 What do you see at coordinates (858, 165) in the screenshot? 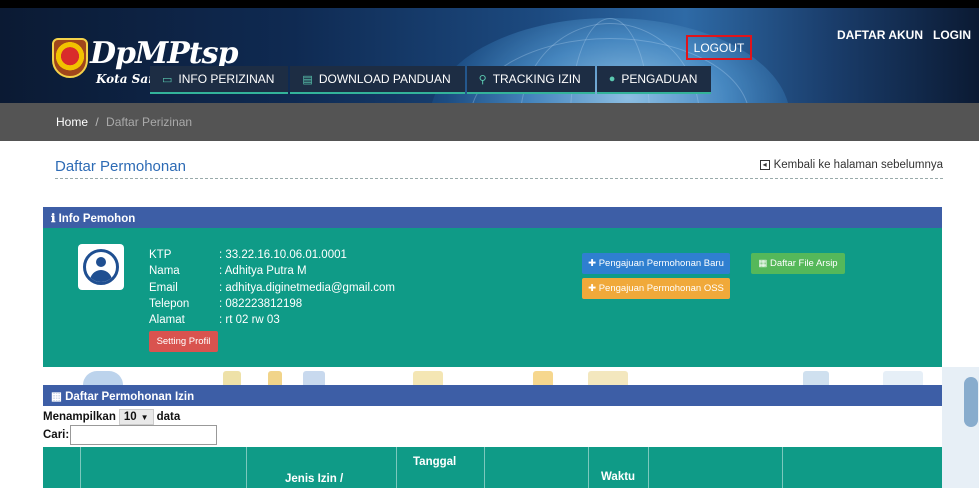
I see `back-link-label: Kembali ke halaman sebelumnya` at bounding box center [858, 165].